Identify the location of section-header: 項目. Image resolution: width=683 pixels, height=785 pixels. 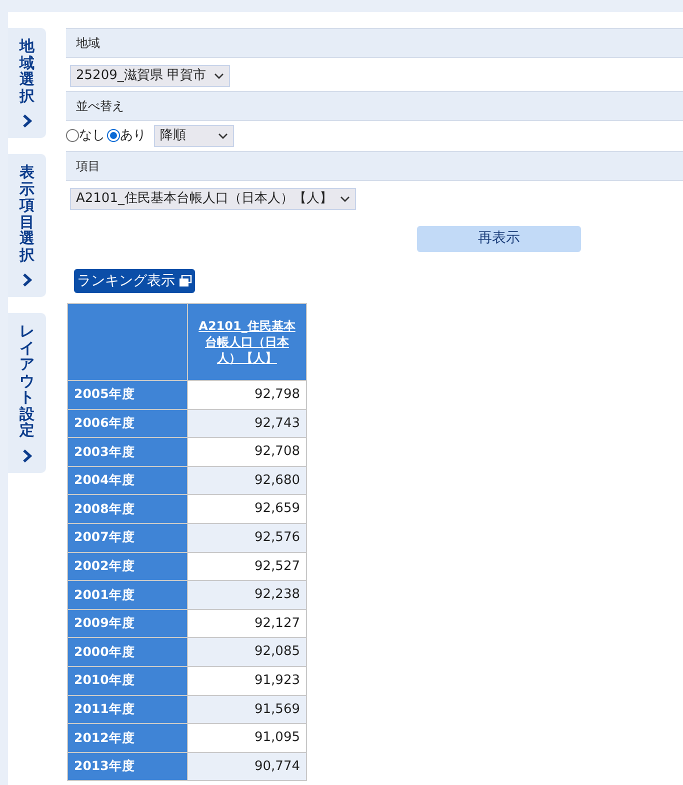
(374, 165).